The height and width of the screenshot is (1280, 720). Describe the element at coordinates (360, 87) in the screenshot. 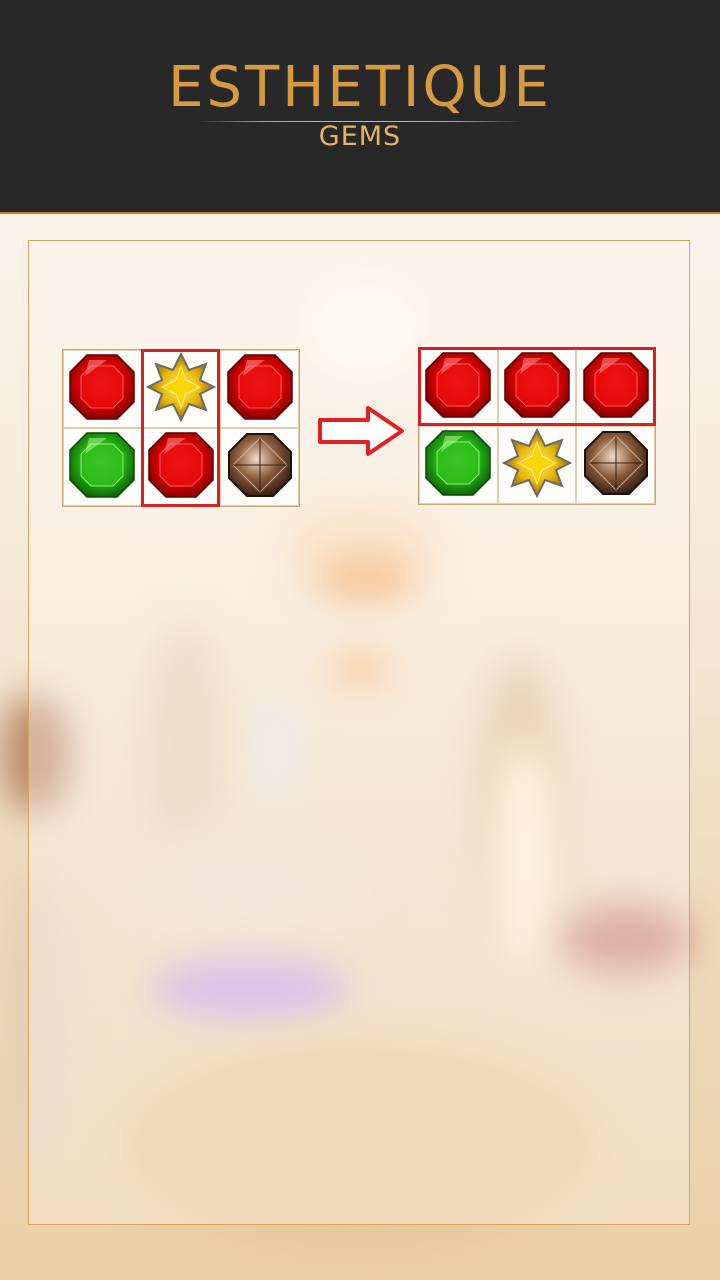

I see `app-title: ESTHETIQUE` at that location.